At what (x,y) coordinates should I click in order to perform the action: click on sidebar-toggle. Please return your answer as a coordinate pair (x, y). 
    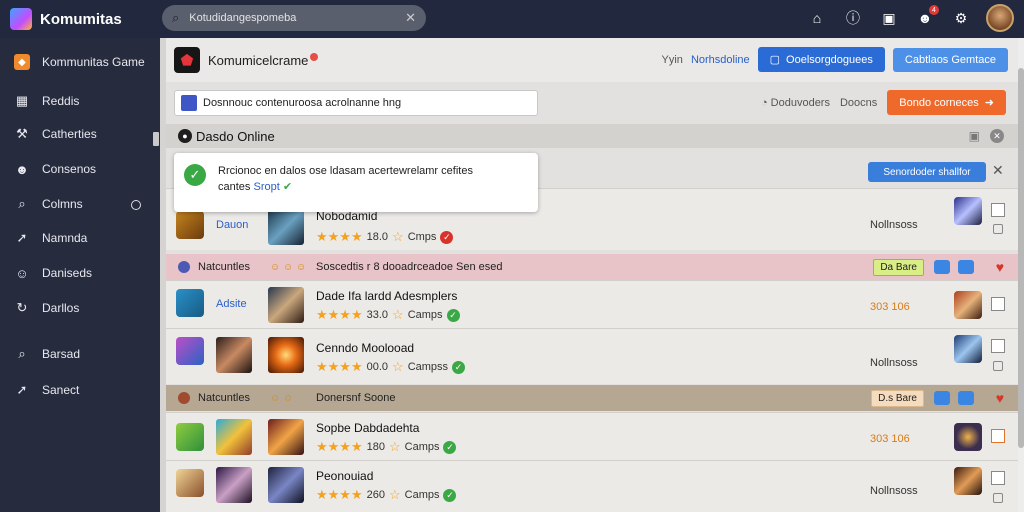
    Looking at the image, I should click on (136, 205).